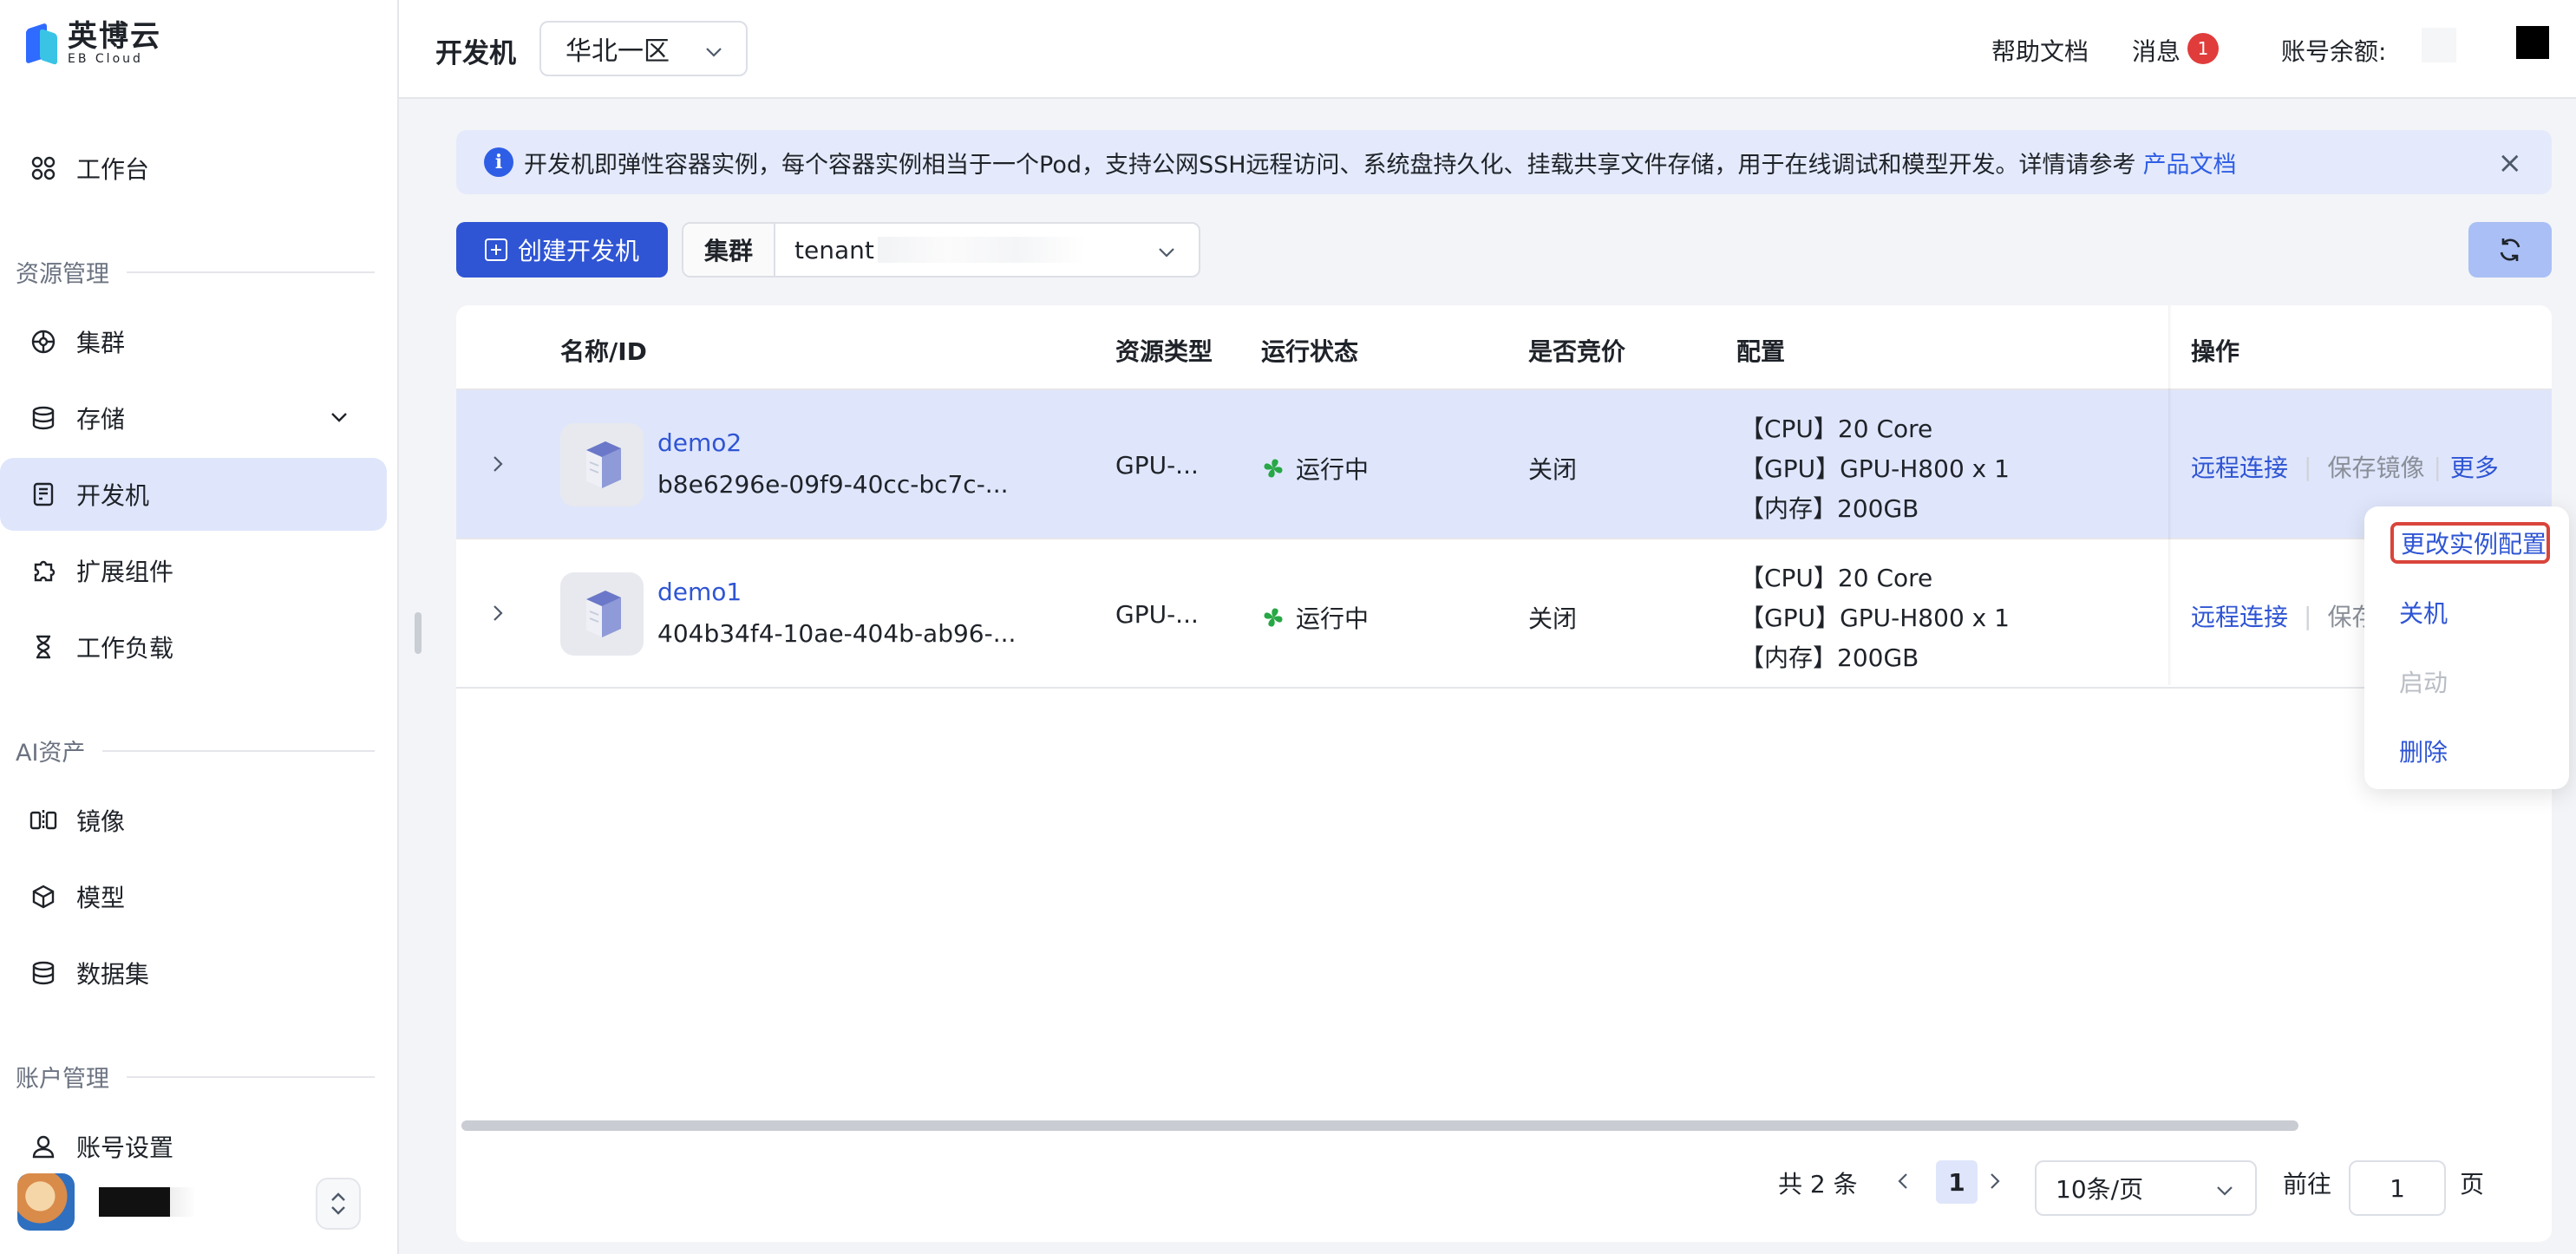 This screenshot has height=1254, width=2576. Describe the element at coordinates (1995, 1184) in the screenshot. I see `next-page-icon` at that location.